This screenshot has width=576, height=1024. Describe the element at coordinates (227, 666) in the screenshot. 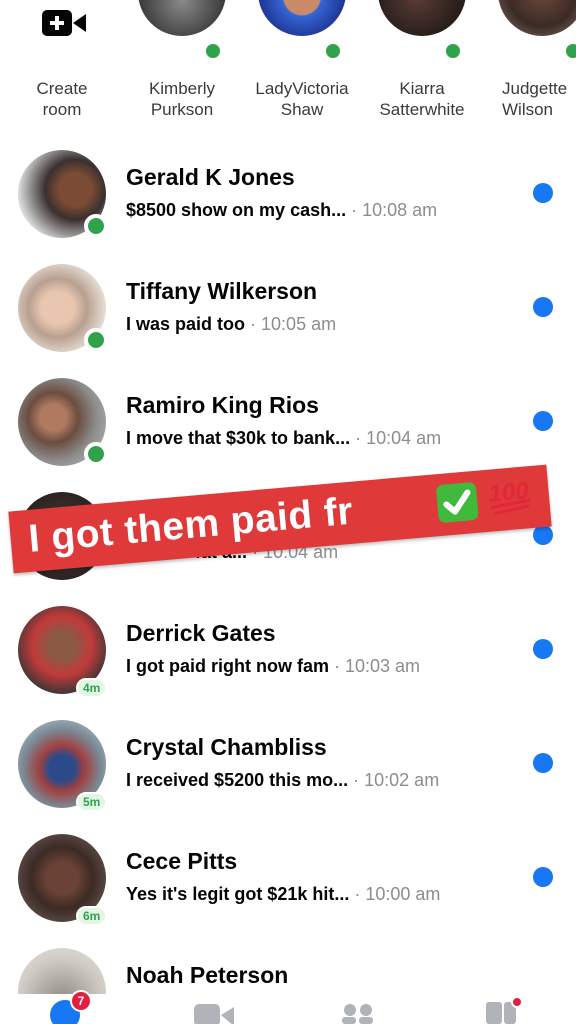

I see `last-message: I got paid right now fam` at that location.